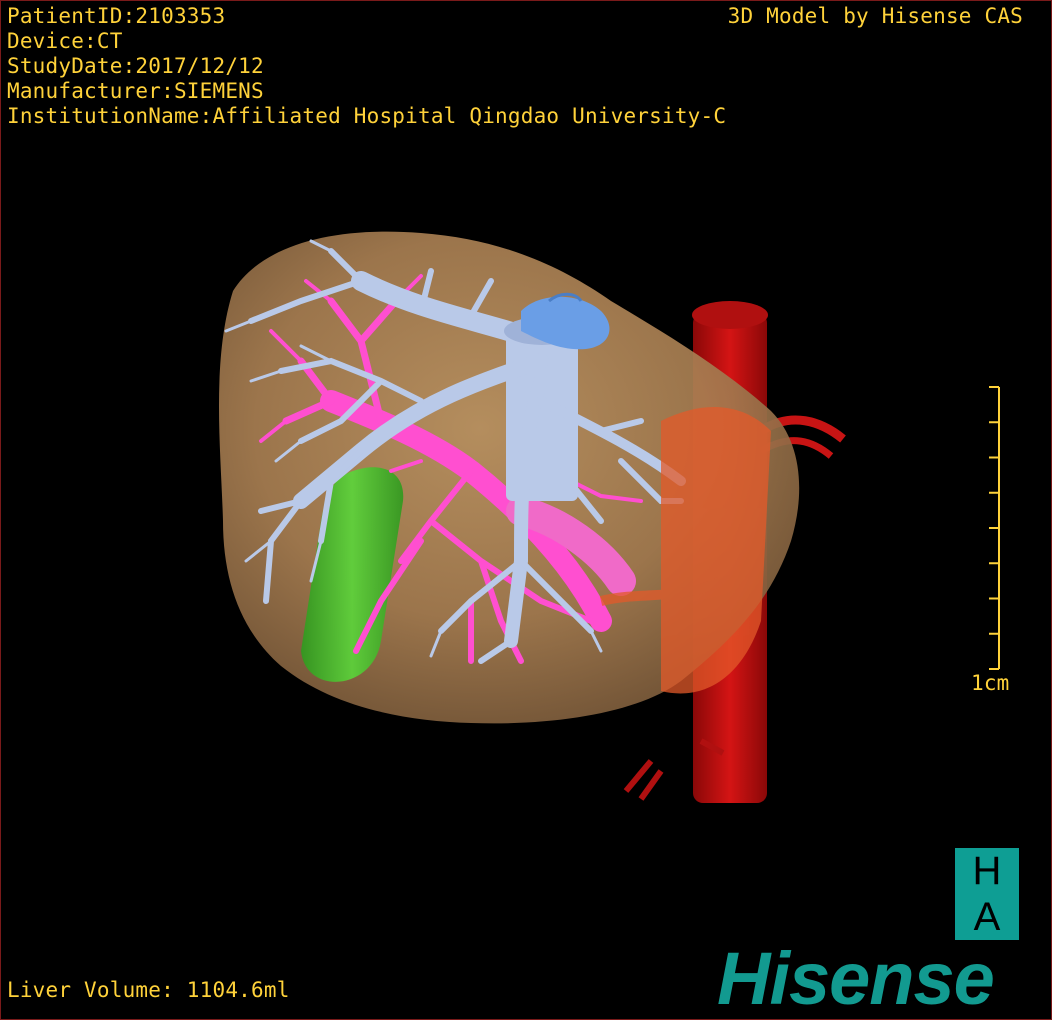 This screenshot has width=1052, height=1020. Describe the element at coordinates (987, 894) in the screenshot. I see `ha-logo-icon: H A` at that location.